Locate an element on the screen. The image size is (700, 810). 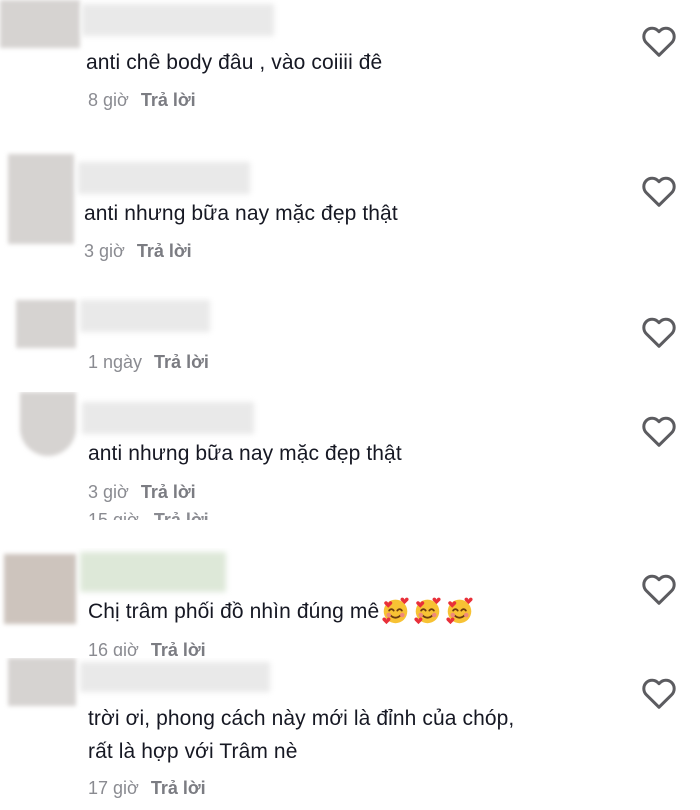
comment-meta: 8 giờ Trả lời is located at coordinates (142, 100).